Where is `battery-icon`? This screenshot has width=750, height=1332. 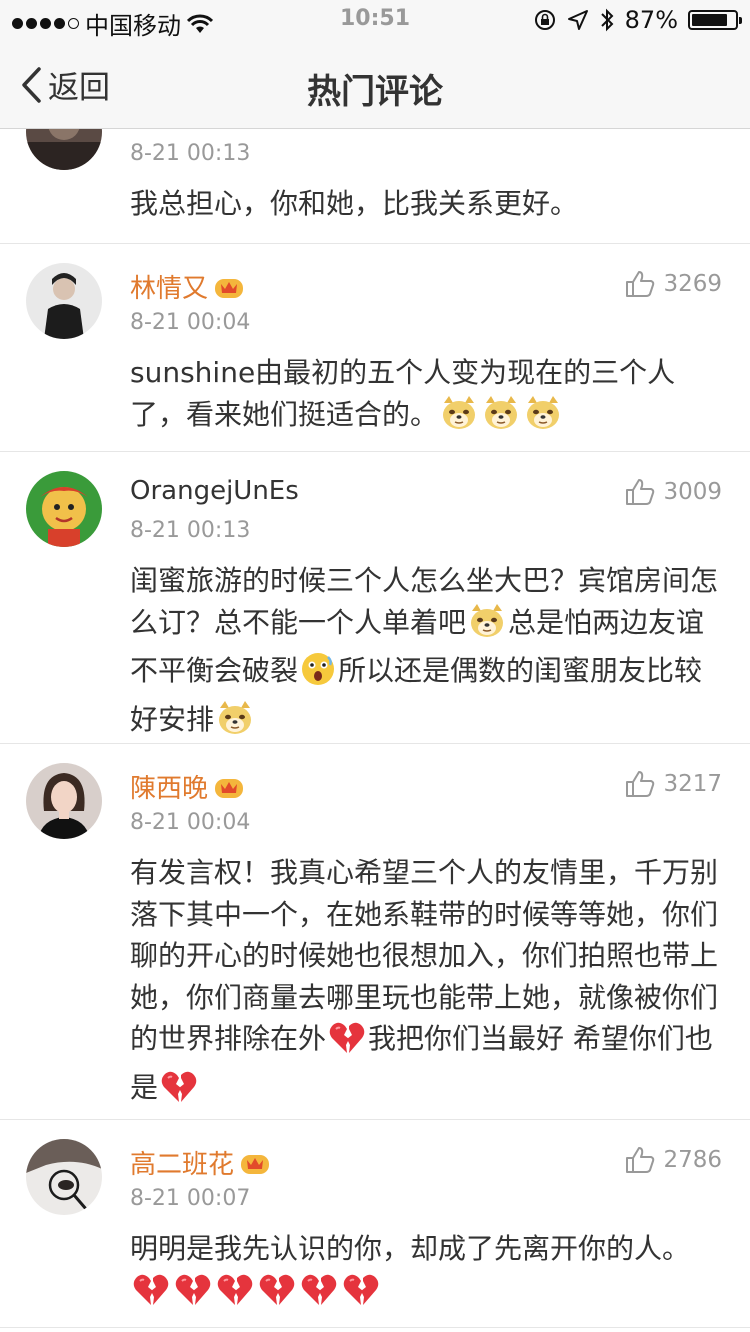 battery-icon is located at coordinates (715, 20).